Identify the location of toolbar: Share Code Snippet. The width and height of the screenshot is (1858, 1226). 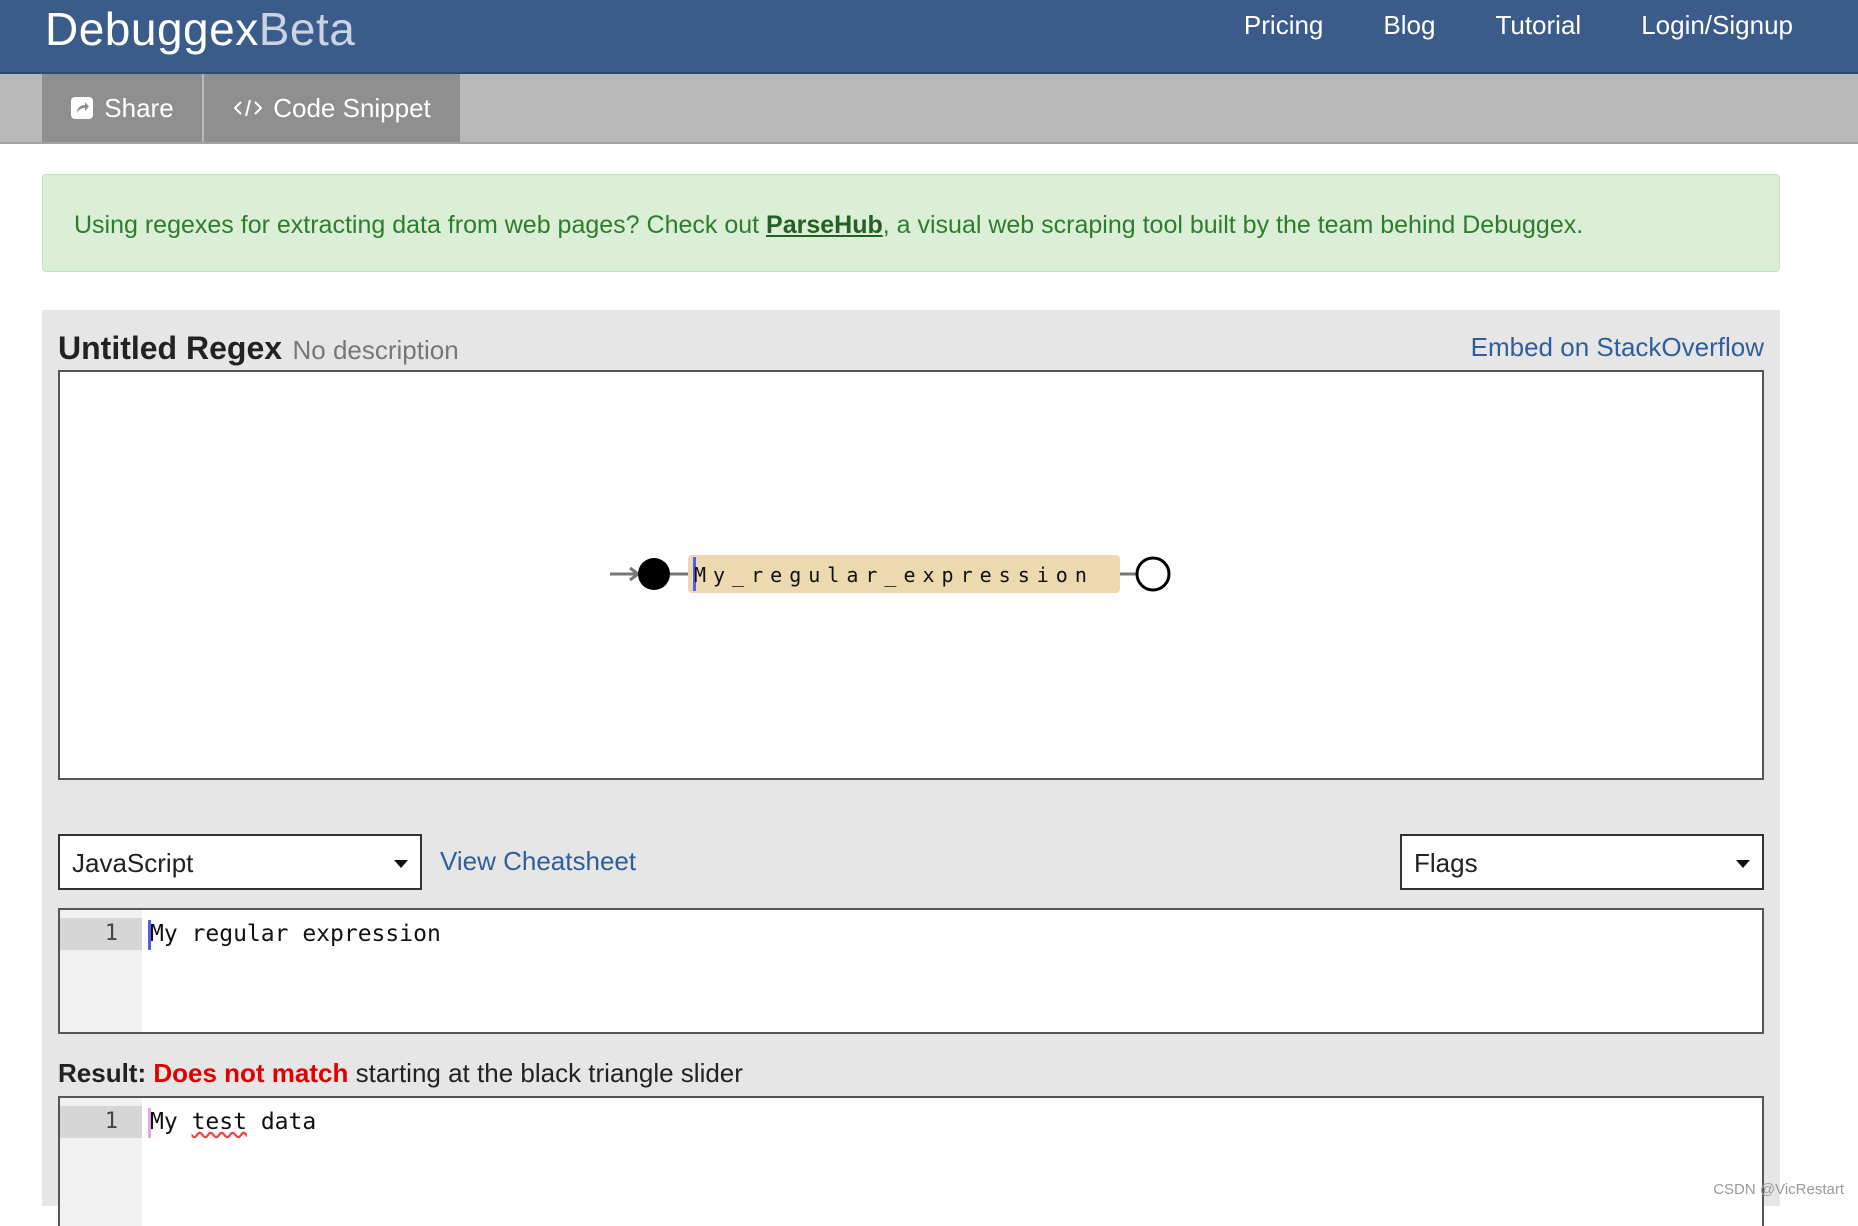
(929, 109).